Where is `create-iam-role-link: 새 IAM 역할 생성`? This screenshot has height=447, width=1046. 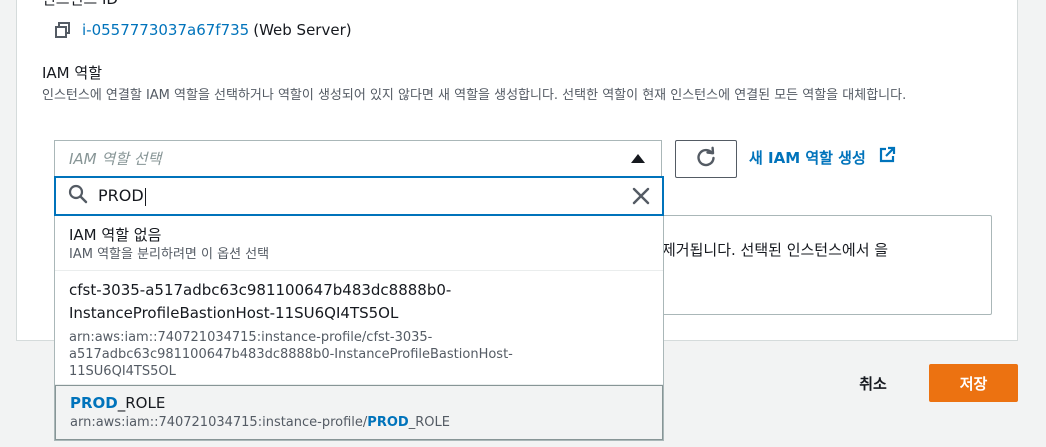
create-iam-role-link: 새 IAM 역할 생성 is located at coordinates (822, 157).